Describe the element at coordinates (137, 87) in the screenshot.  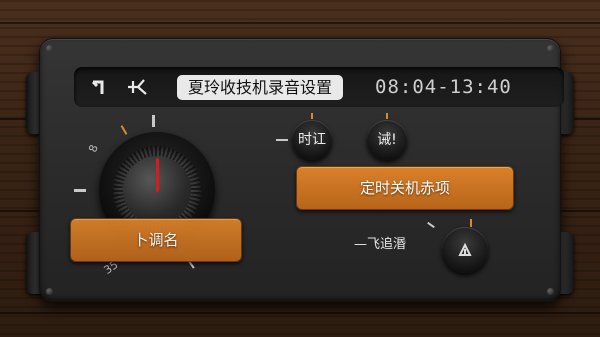
I see `antenna-icon` at that location.